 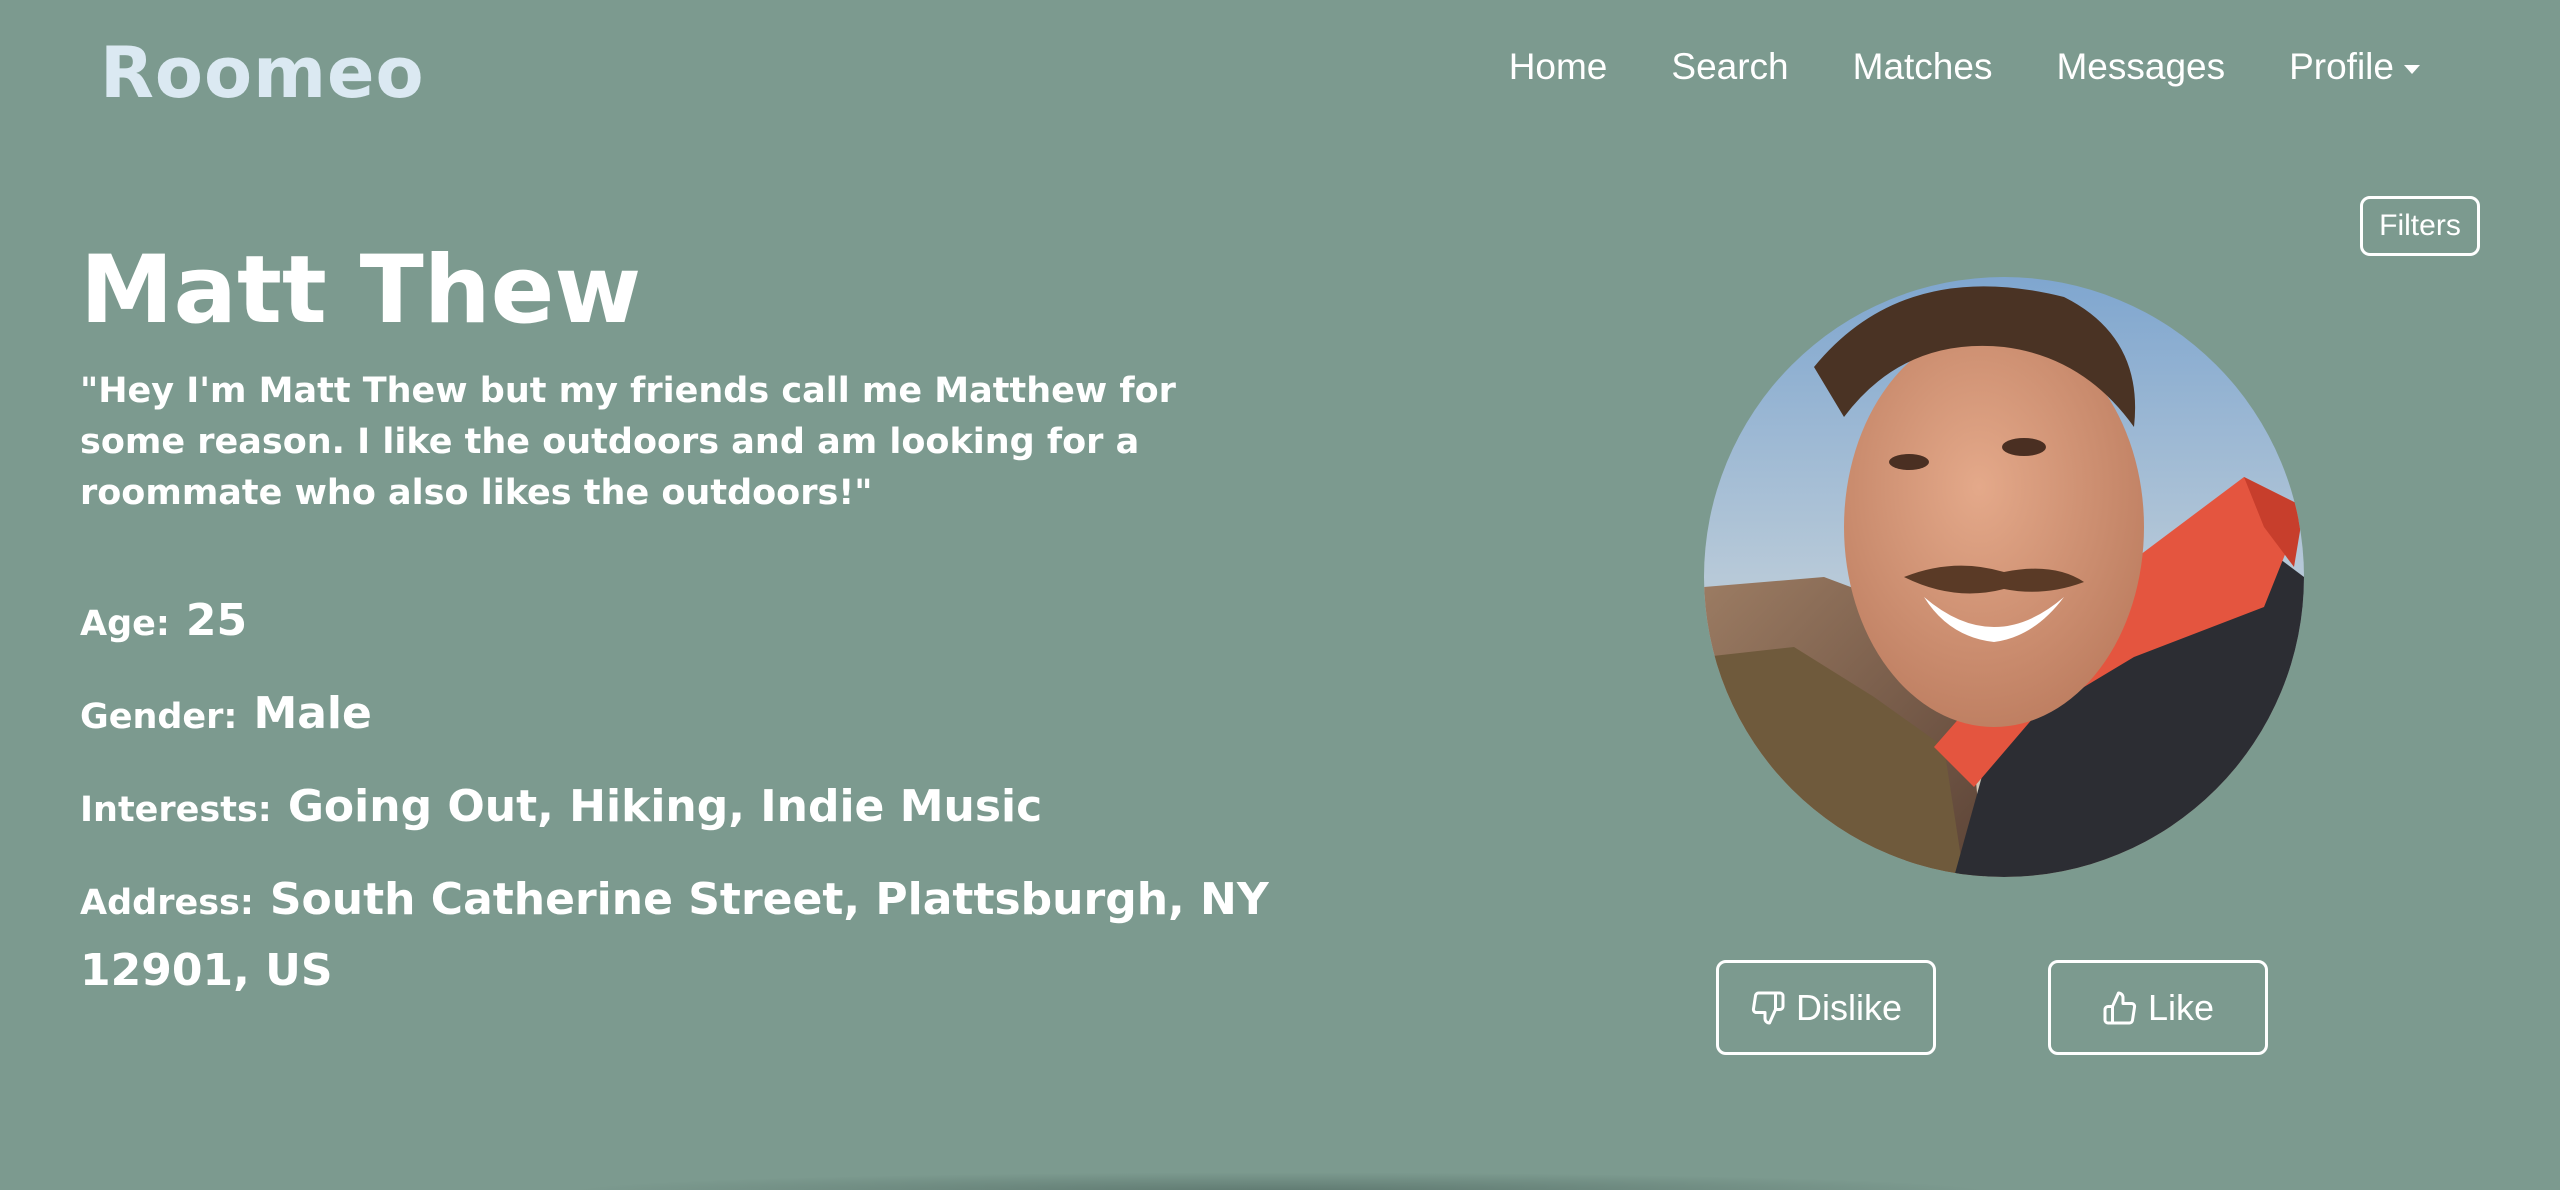 I want to click on age-label: Age:, so click(x=125, y=624).